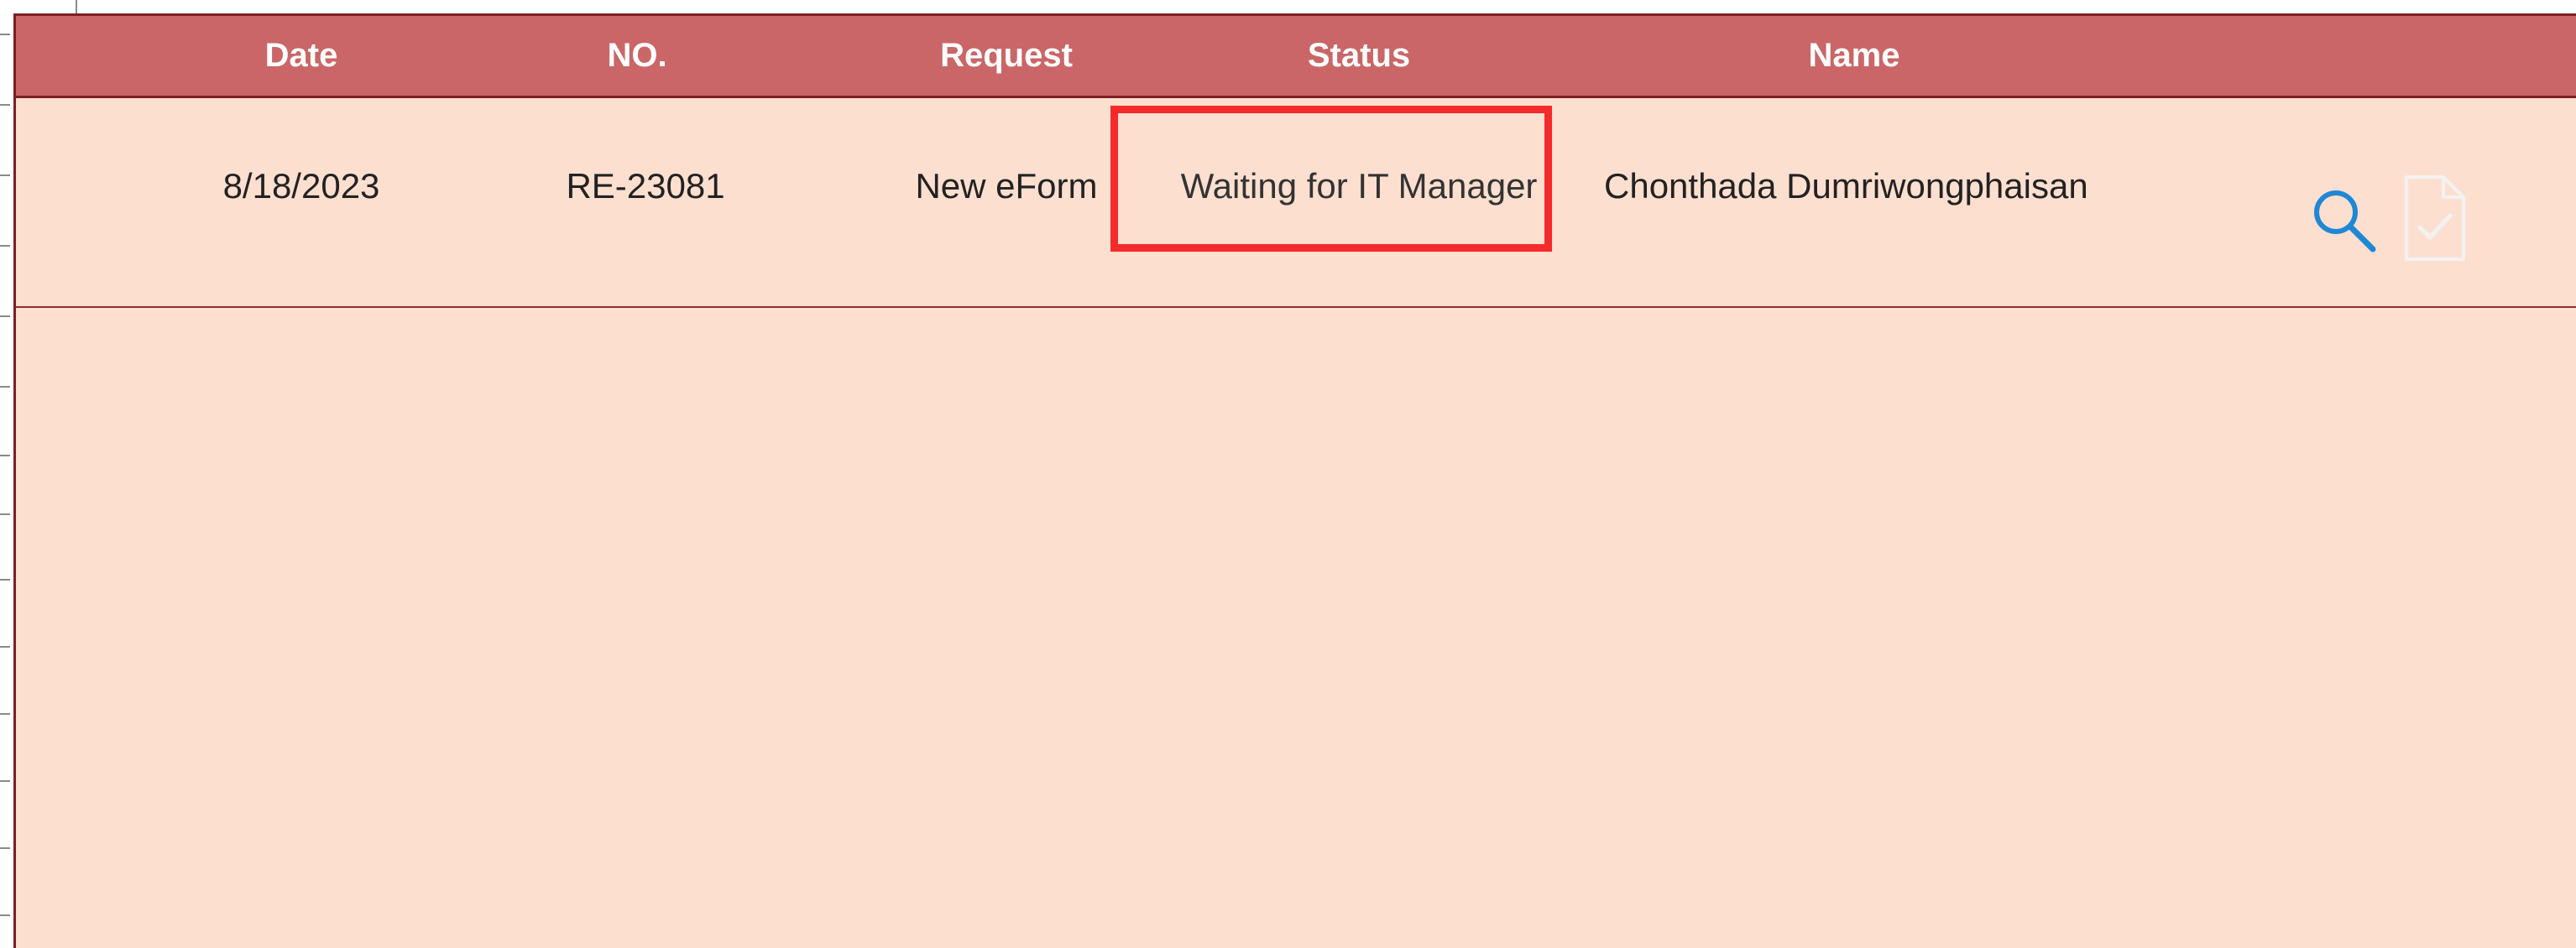  What do you see at coordinates (1006, 186) in the screenshot?
I see `cell-request: New eForm` at bounding box center [1006, 186].